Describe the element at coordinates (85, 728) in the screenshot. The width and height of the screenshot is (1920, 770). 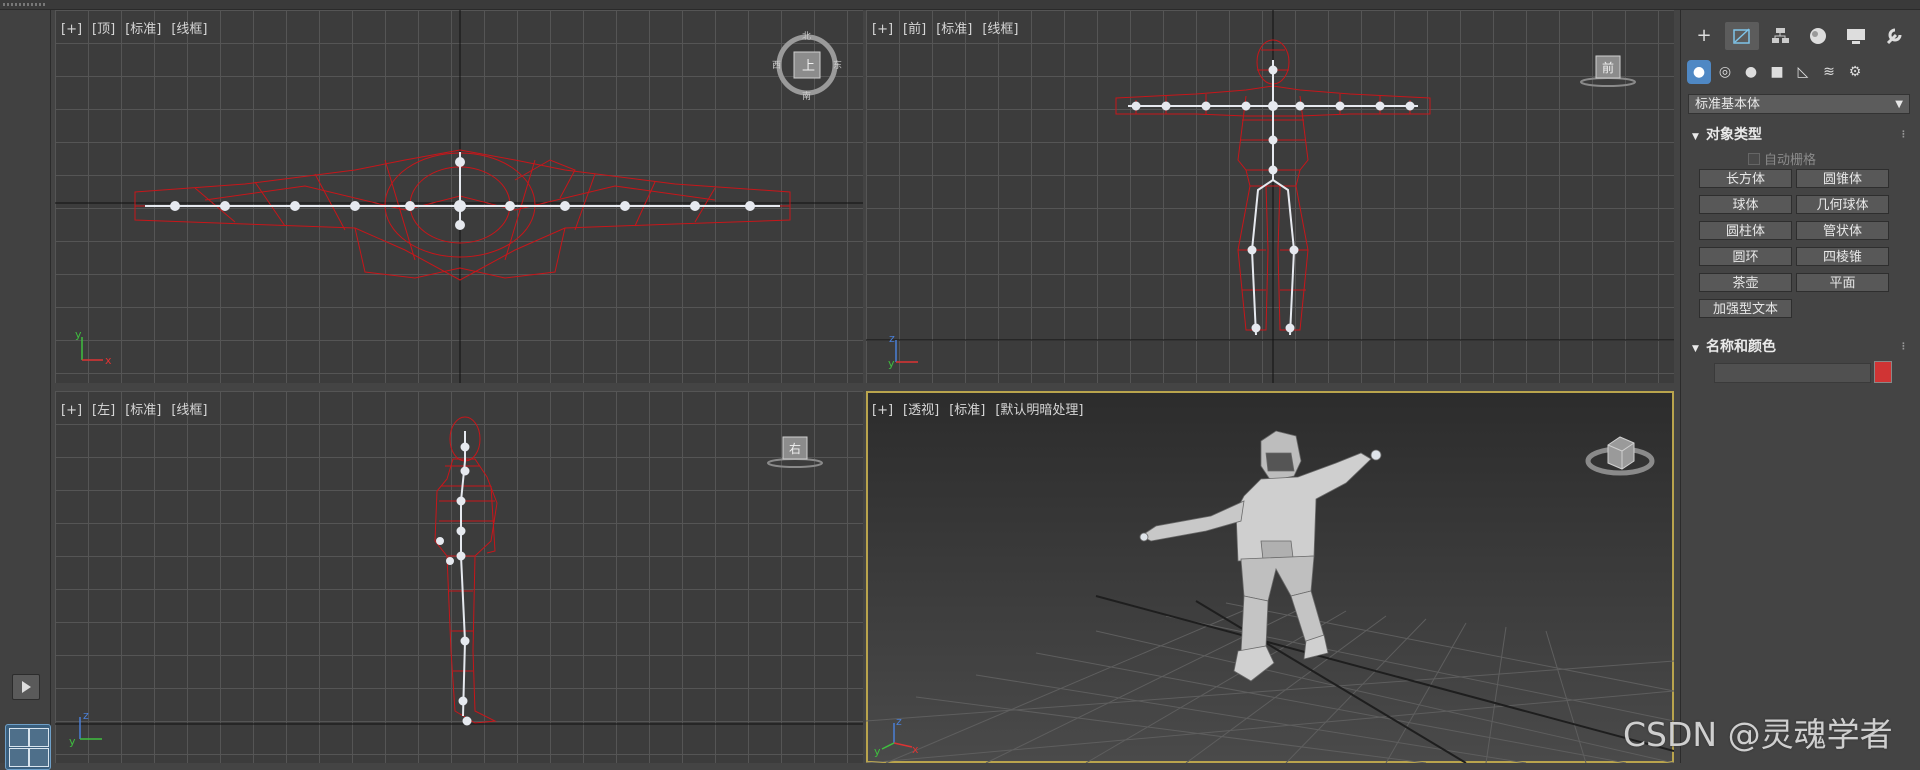
I see `axis-tripod-left: z y` at that location.